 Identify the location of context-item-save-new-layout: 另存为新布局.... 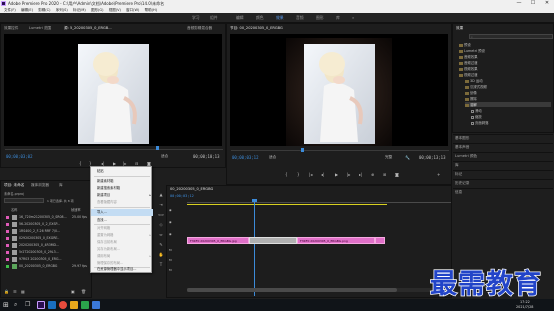
(122, 249).